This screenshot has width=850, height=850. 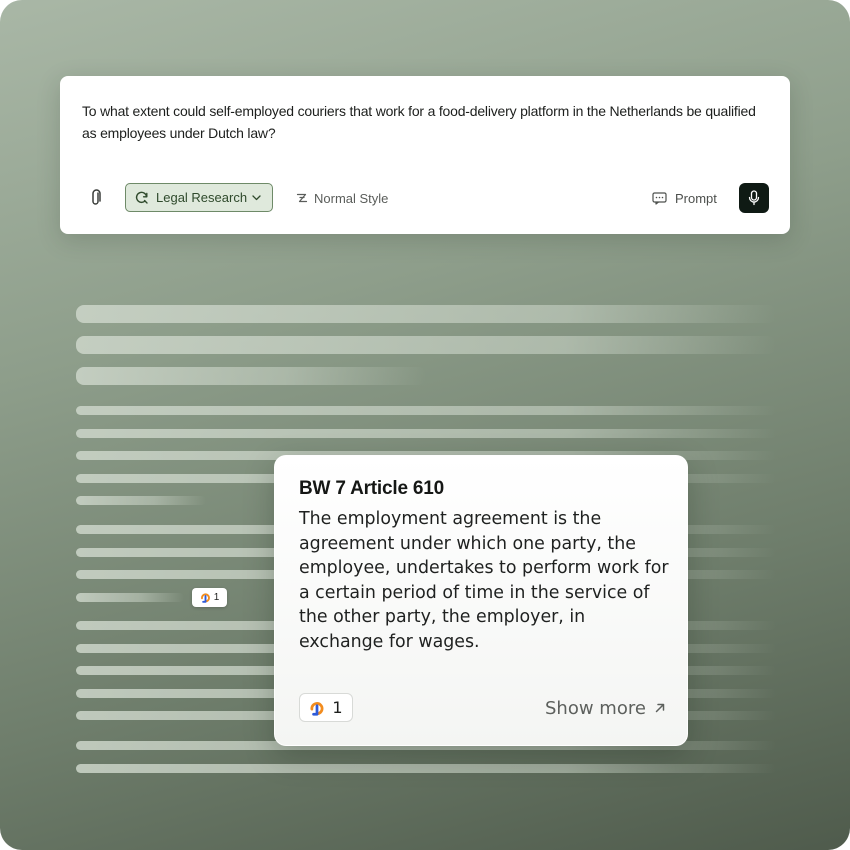 I want to click on mode-dropdown: Legal Research, so click(x=199, y=197).